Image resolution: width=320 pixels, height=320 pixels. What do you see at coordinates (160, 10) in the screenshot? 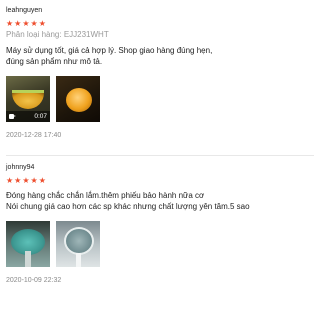
I see `reviewer-username: leahnguyen` at bounding box center [160, 10].